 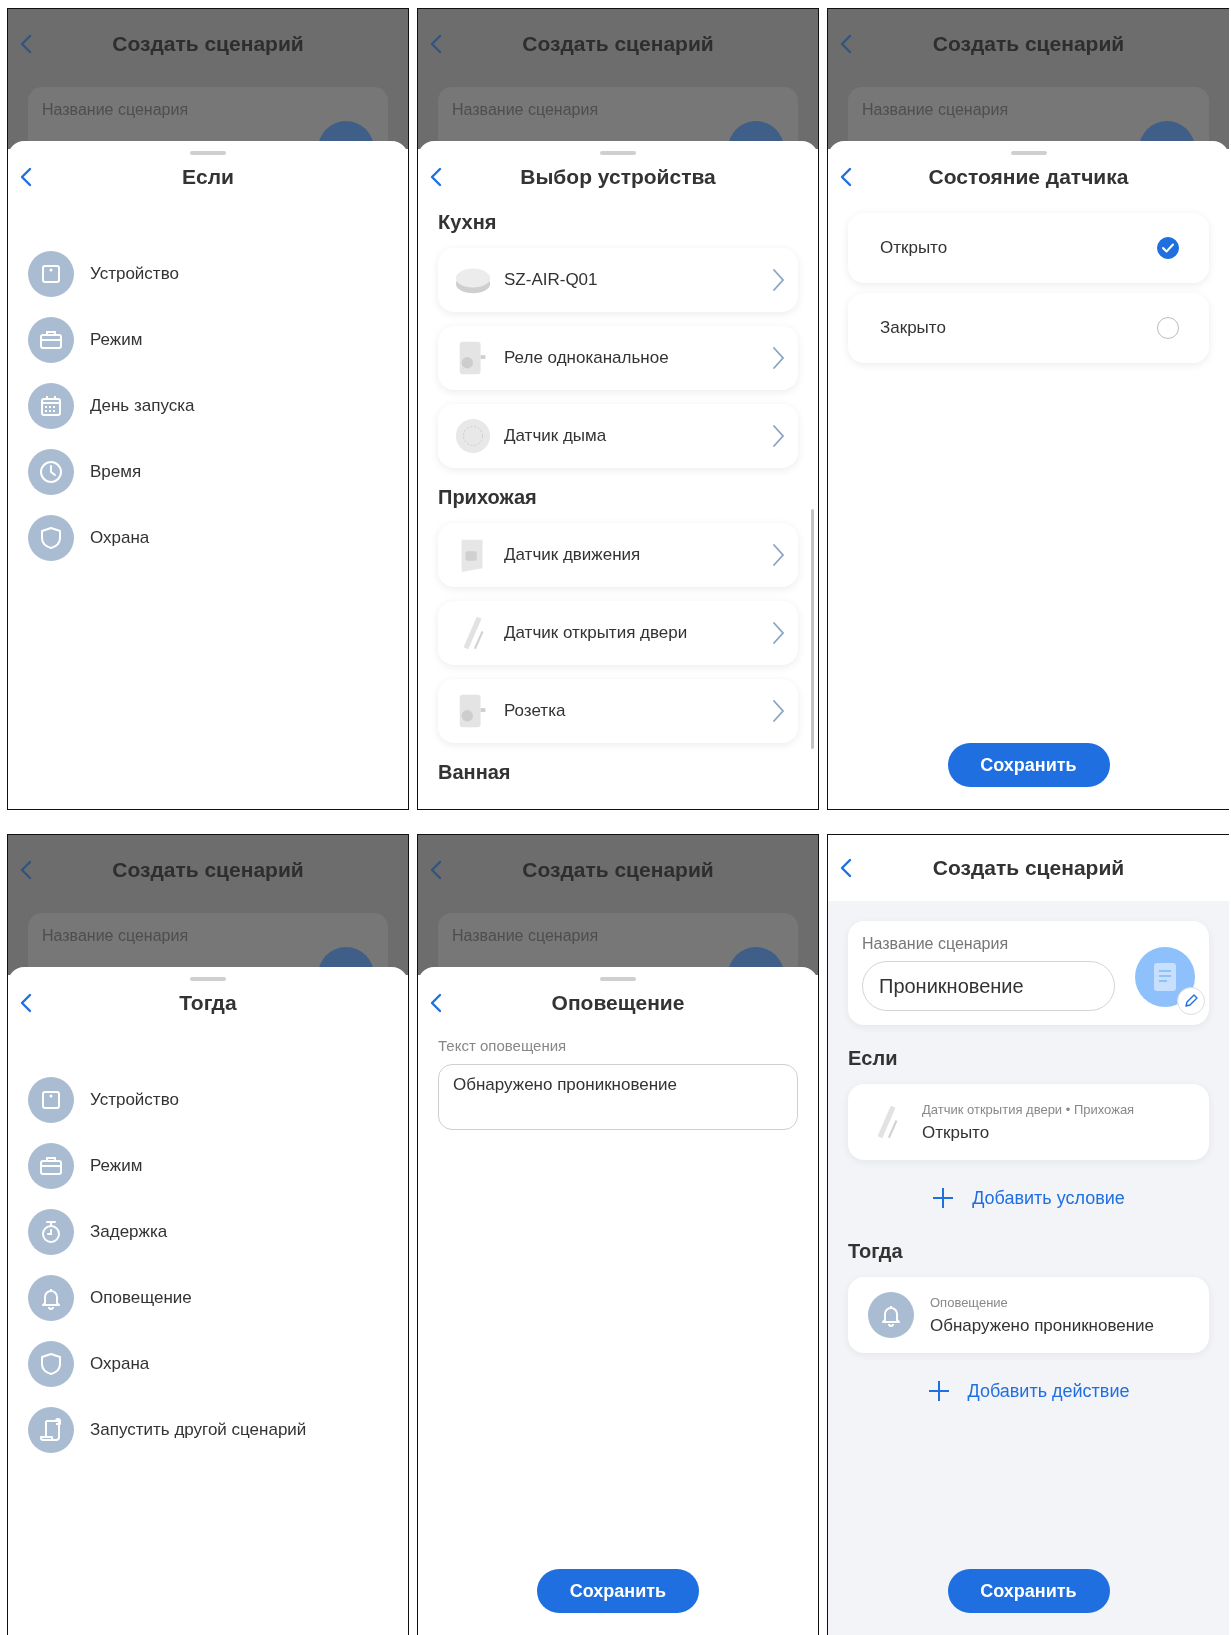 I want to click on check-icon, so click(x=1168, y=248).